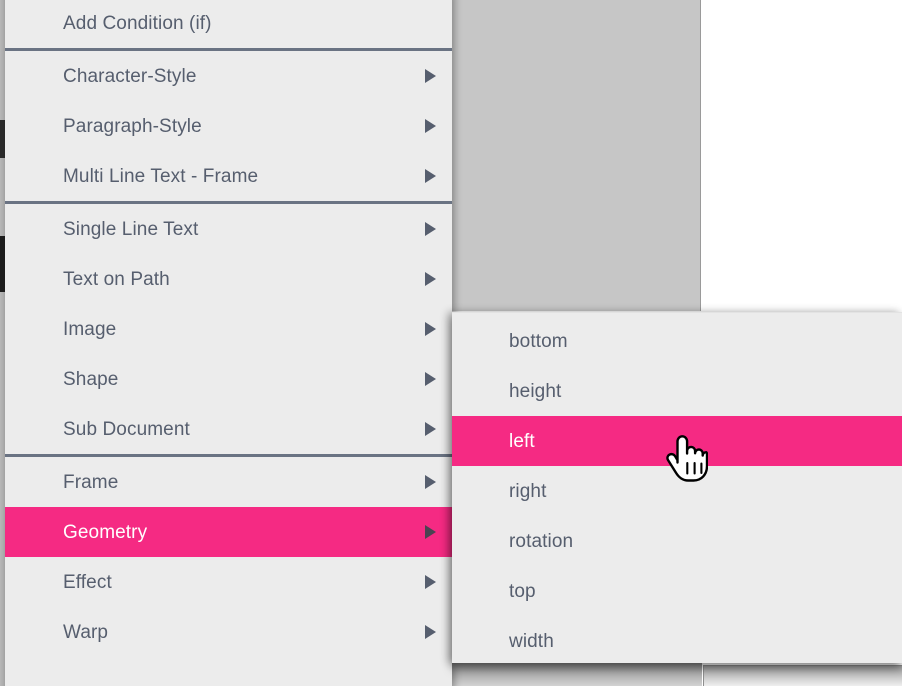 The height and width of the screenshot is (686, 902). What do you see at coordinates (228, 229) in the screenshot?
I see `menu-item-single-line-text: Single Line Text` at bounding box center [228, 229].